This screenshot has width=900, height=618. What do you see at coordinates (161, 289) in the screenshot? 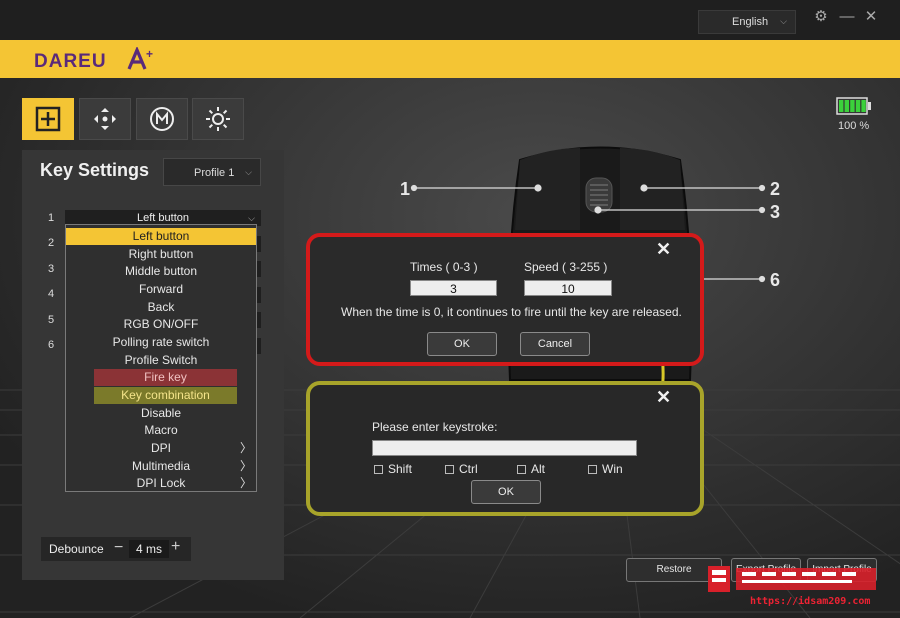
I see `dropdown-item-forward: Forward` at bounding box center [161, 289].